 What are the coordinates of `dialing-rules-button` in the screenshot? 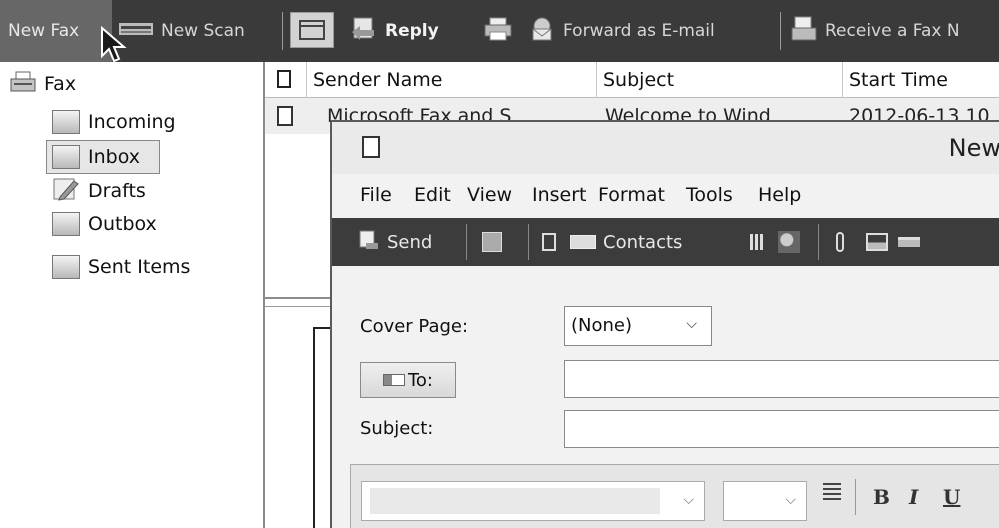 It's located at (757, 242).